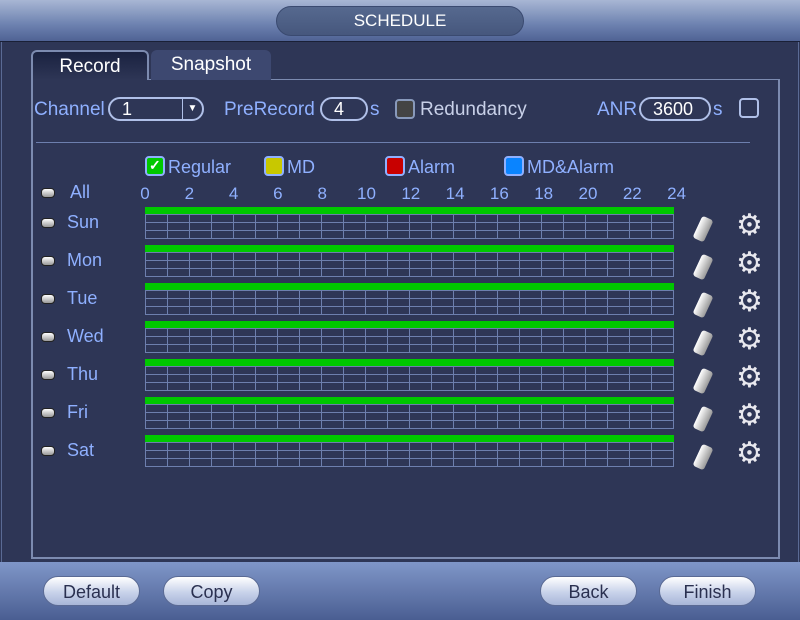 This screenshot has height=620, width=800. I want to click on day-label: Mon, so click(85, 260).